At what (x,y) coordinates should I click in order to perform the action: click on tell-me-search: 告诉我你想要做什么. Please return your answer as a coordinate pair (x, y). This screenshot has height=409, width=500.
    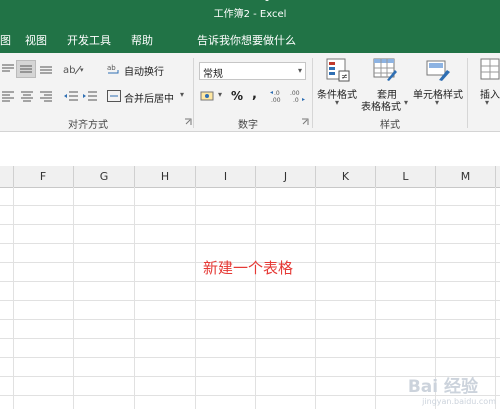
    Looking at the image, I should click on (246, 40).